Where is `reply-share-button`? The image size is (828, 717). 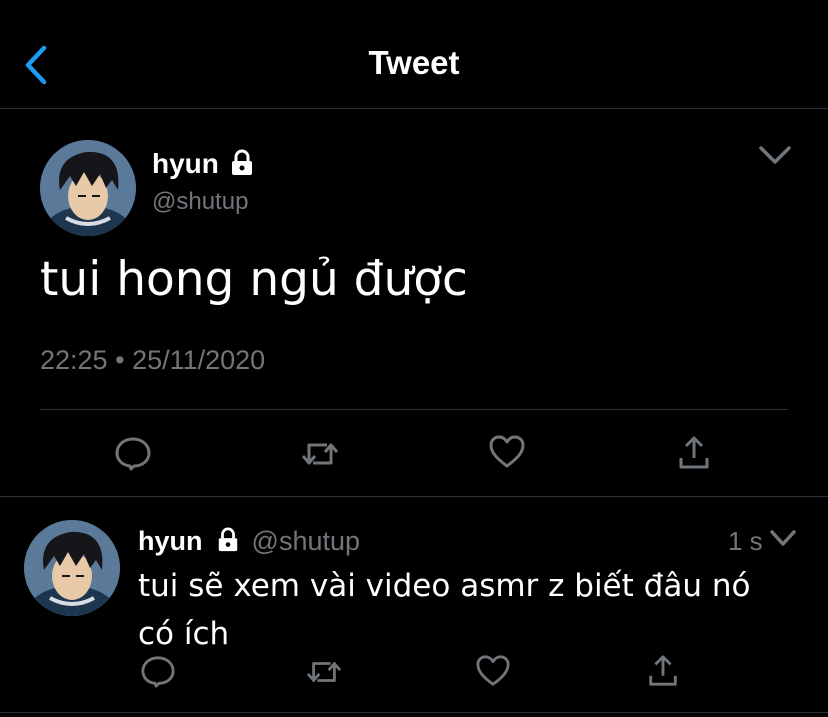
reply-share-button is located at coordinates (663, 673).